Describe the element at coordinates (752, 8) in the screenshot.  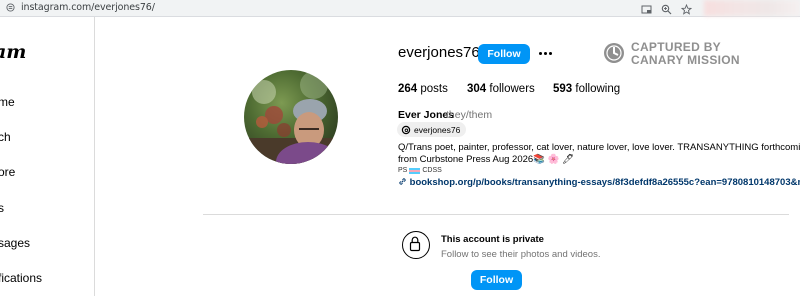
I see `extension-area` at that location.